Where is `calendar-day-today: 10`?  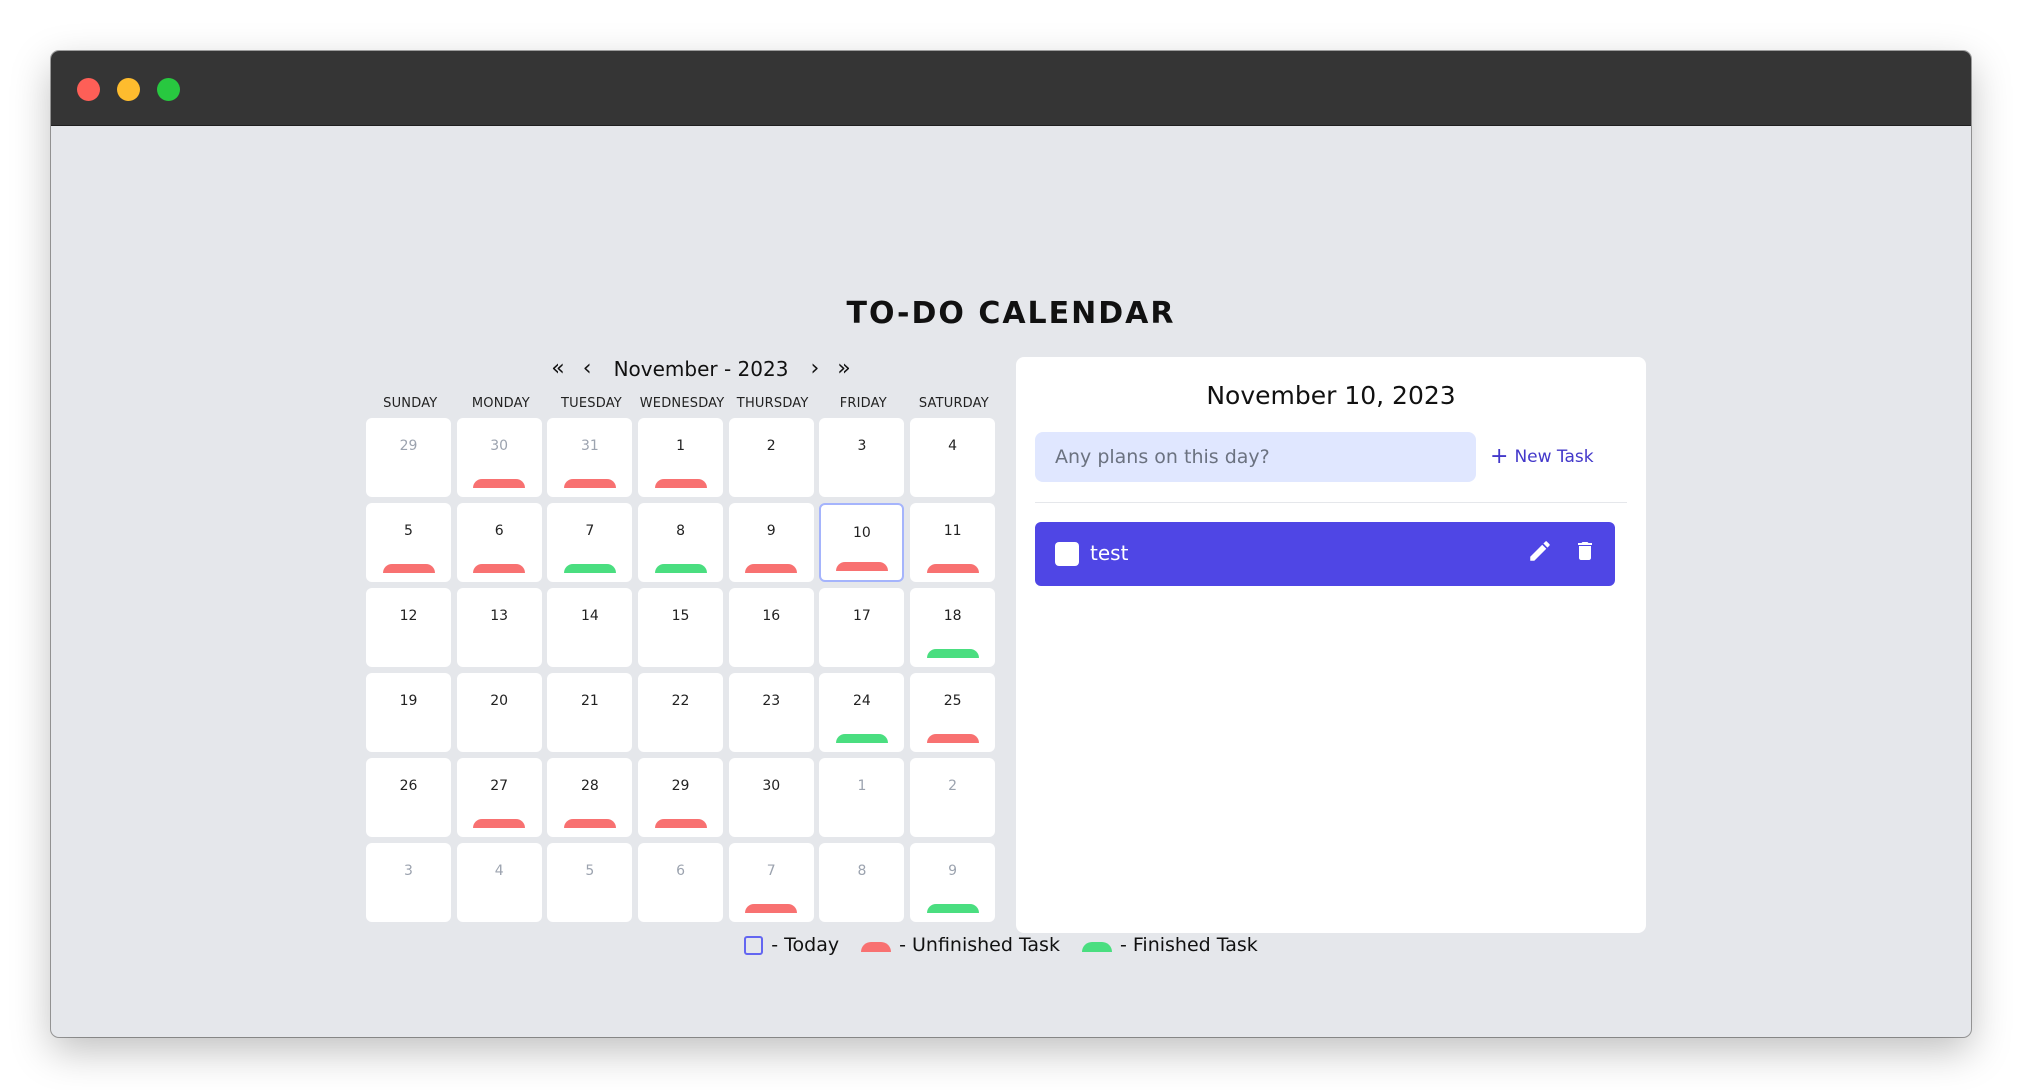 calendar-day-today: 10 is located at coordinates (862, 542).